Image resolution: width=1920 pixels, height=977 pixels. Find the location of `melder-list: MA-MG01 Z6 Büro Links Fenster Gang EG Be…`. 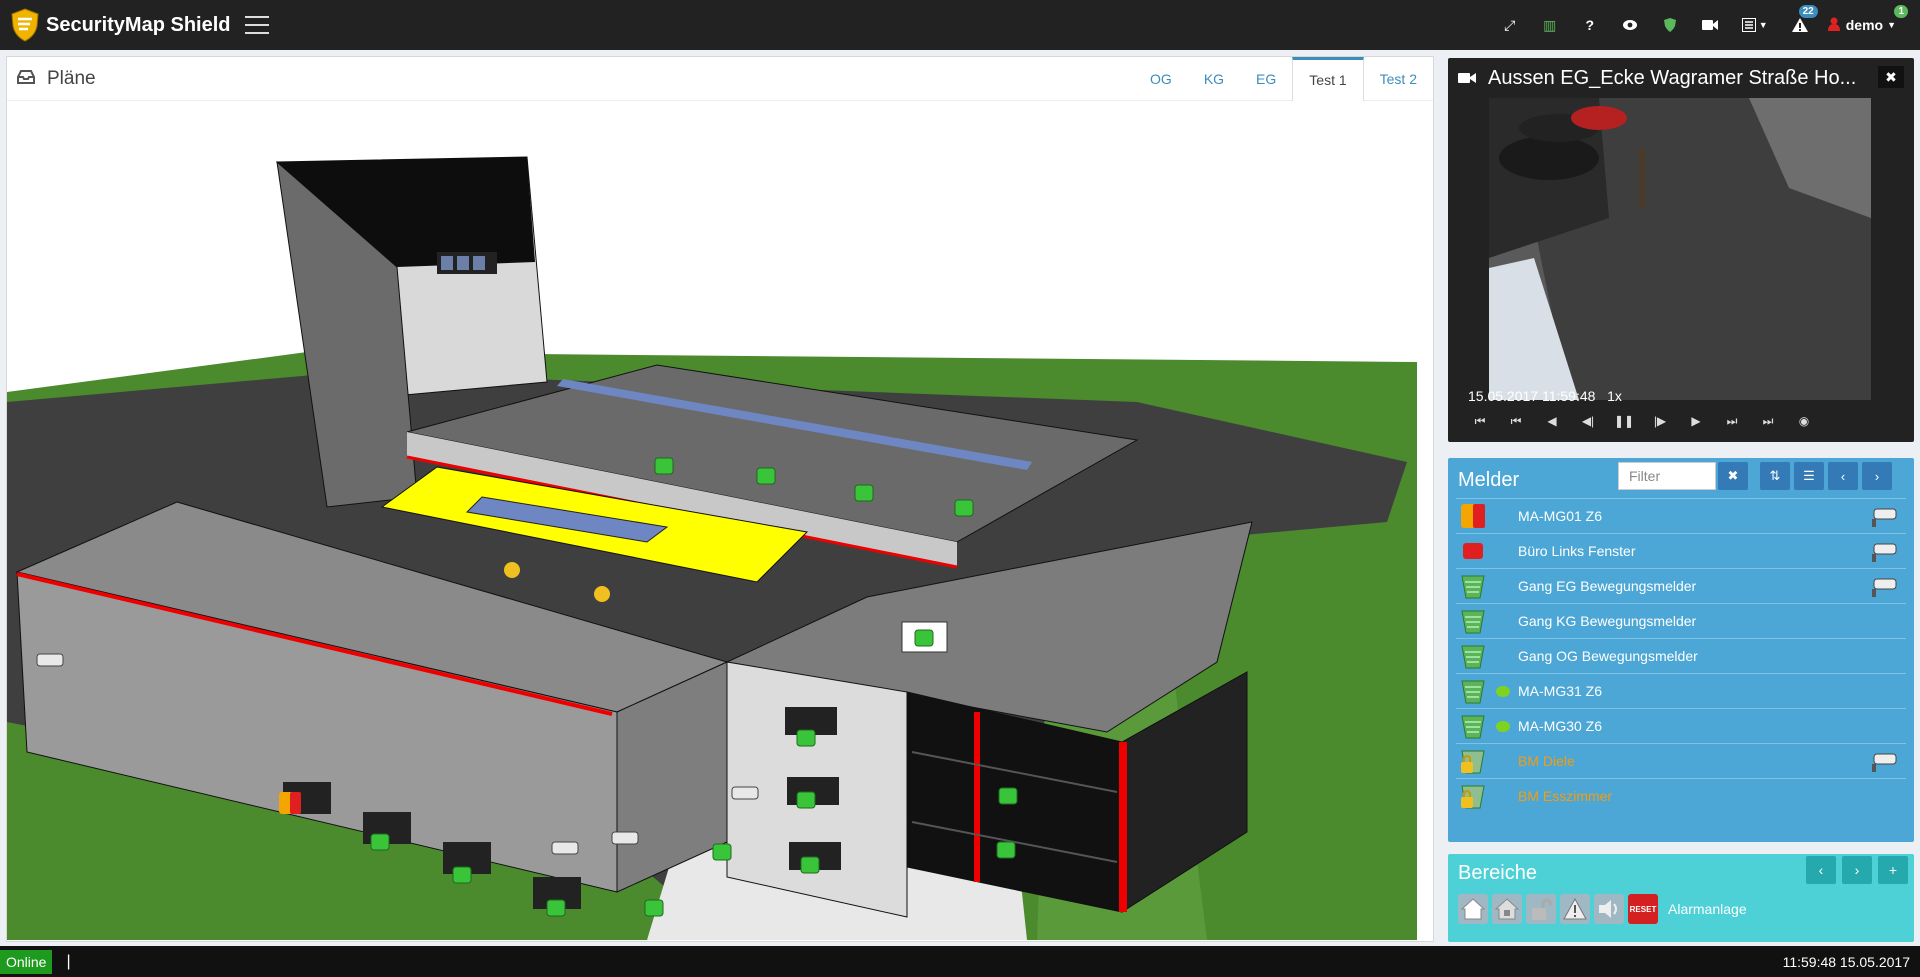

melder-list: MA-MG01 Z6 Büro Links Fenster Gang EG Be… is located at coordinates (1681, 655).